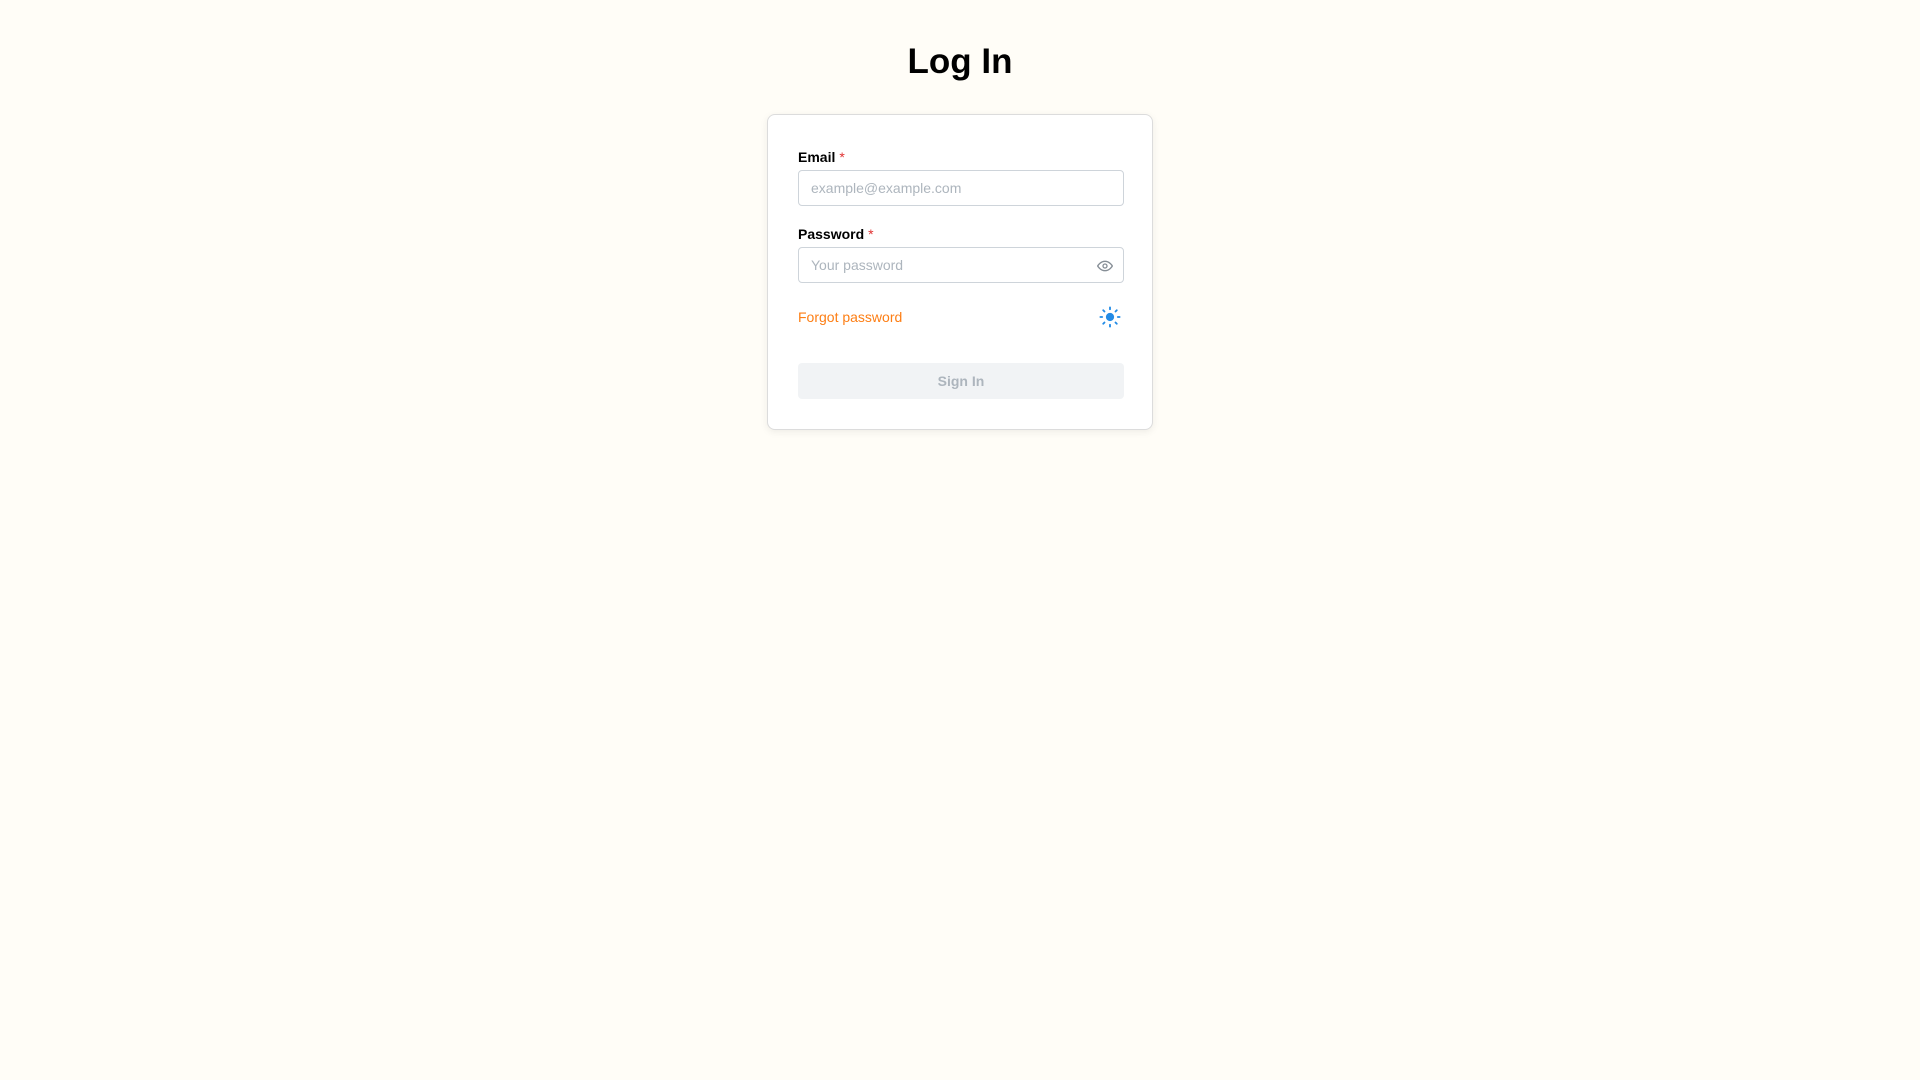  Describe the element at coordinates (960, 61) in the screenshot. I see `page-title: Log In` at that location.